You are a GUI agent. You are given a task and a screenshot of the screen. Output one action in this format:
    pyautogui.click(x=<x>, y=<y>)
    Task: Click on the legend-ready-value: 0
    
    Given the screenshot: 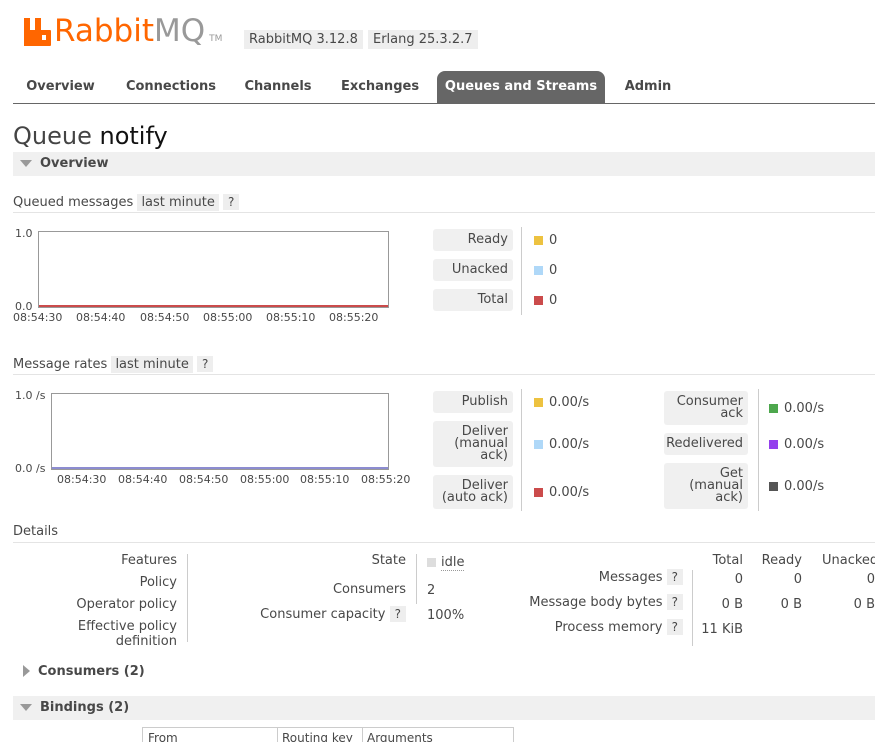 What is the action you would take?
    pyautogui.click(x=545, y=240)
    